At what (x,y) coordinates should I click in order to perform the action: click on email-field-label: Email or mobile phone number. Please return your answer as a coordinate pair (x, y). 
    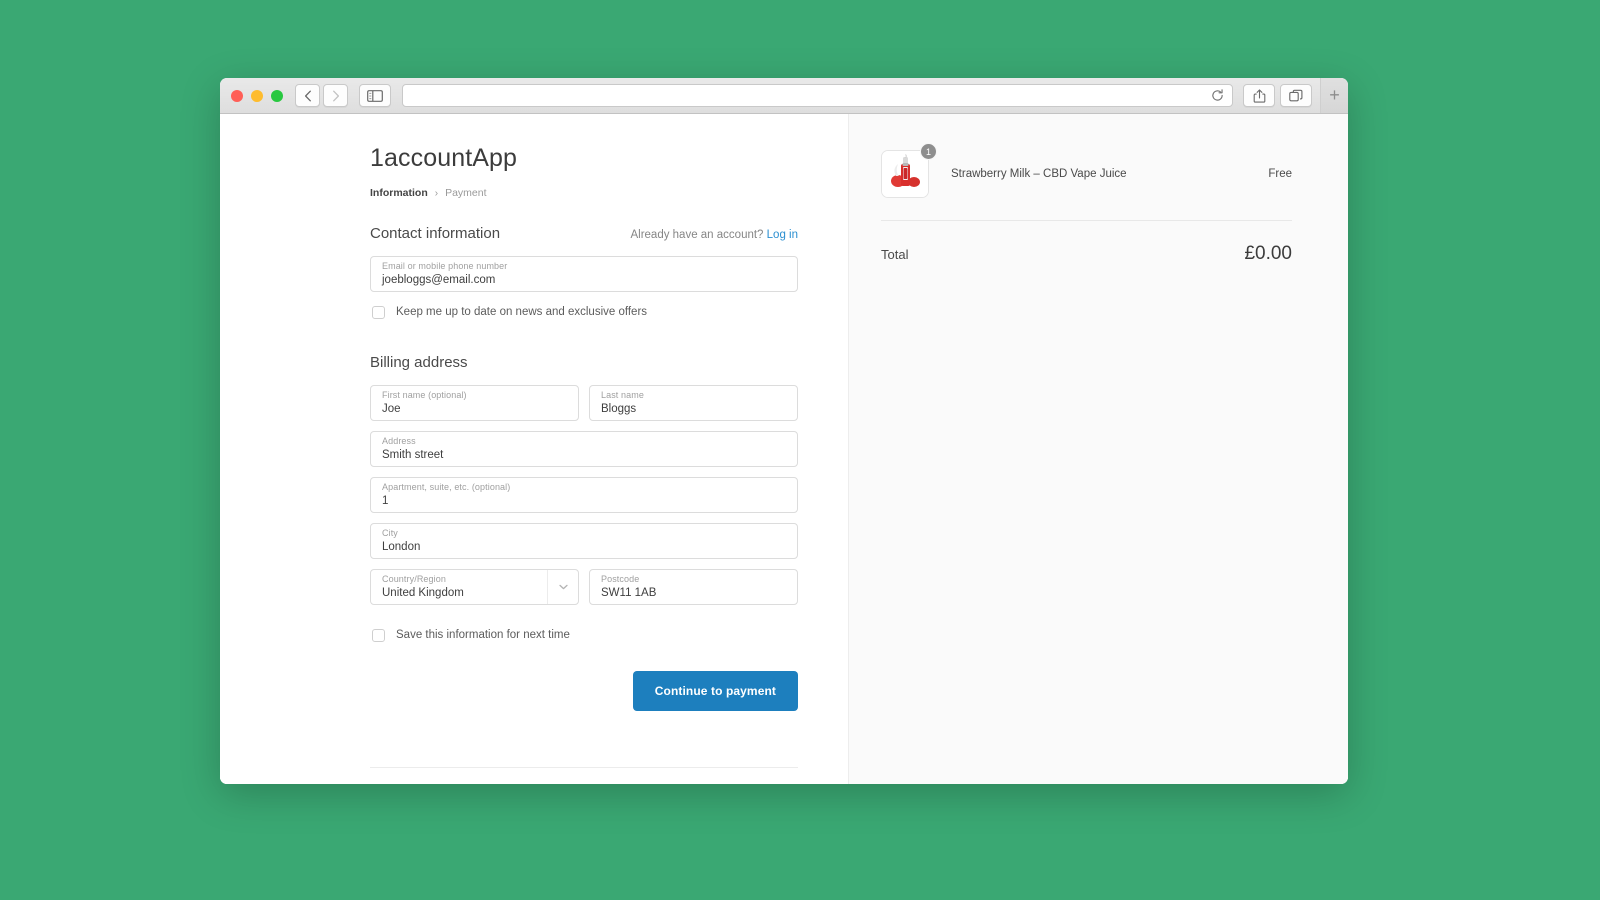
    Looking at the image, I should click on (445, 266).